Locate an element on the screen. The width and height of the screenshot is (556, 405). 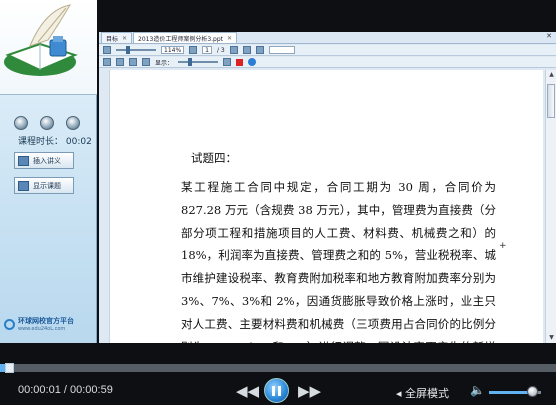
view-toolbar: 114% 1 / 3 is located at coordinates (327, 50).